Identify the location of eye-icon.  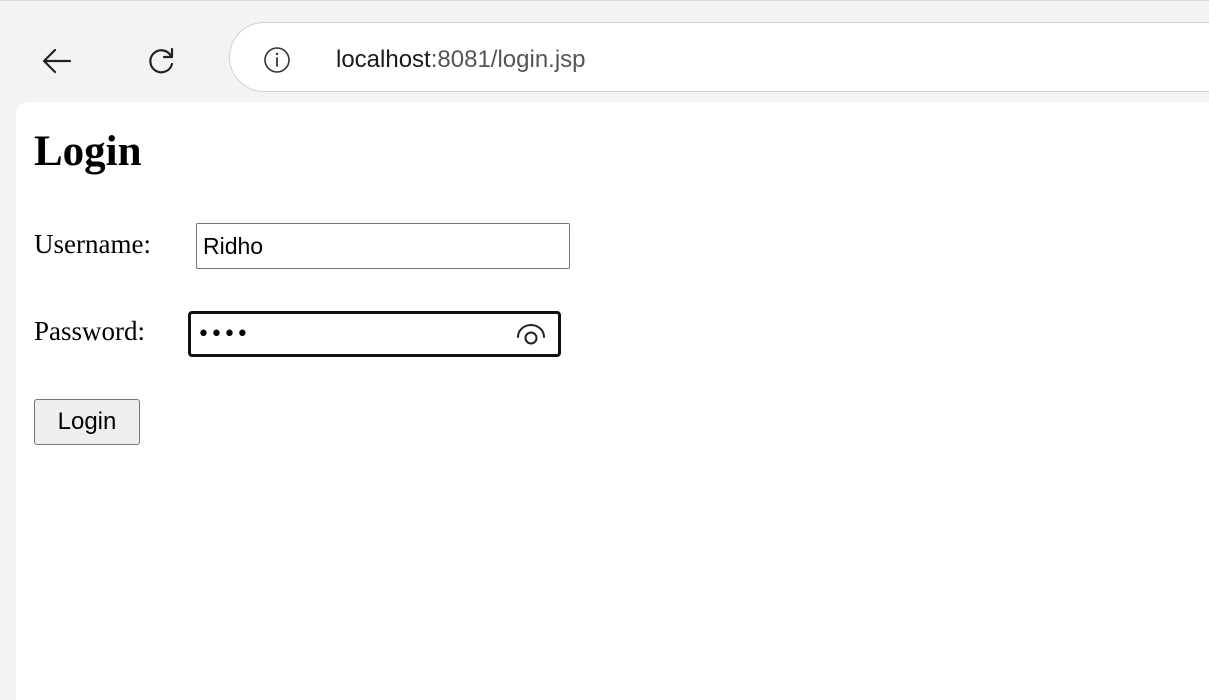
(531, 334).